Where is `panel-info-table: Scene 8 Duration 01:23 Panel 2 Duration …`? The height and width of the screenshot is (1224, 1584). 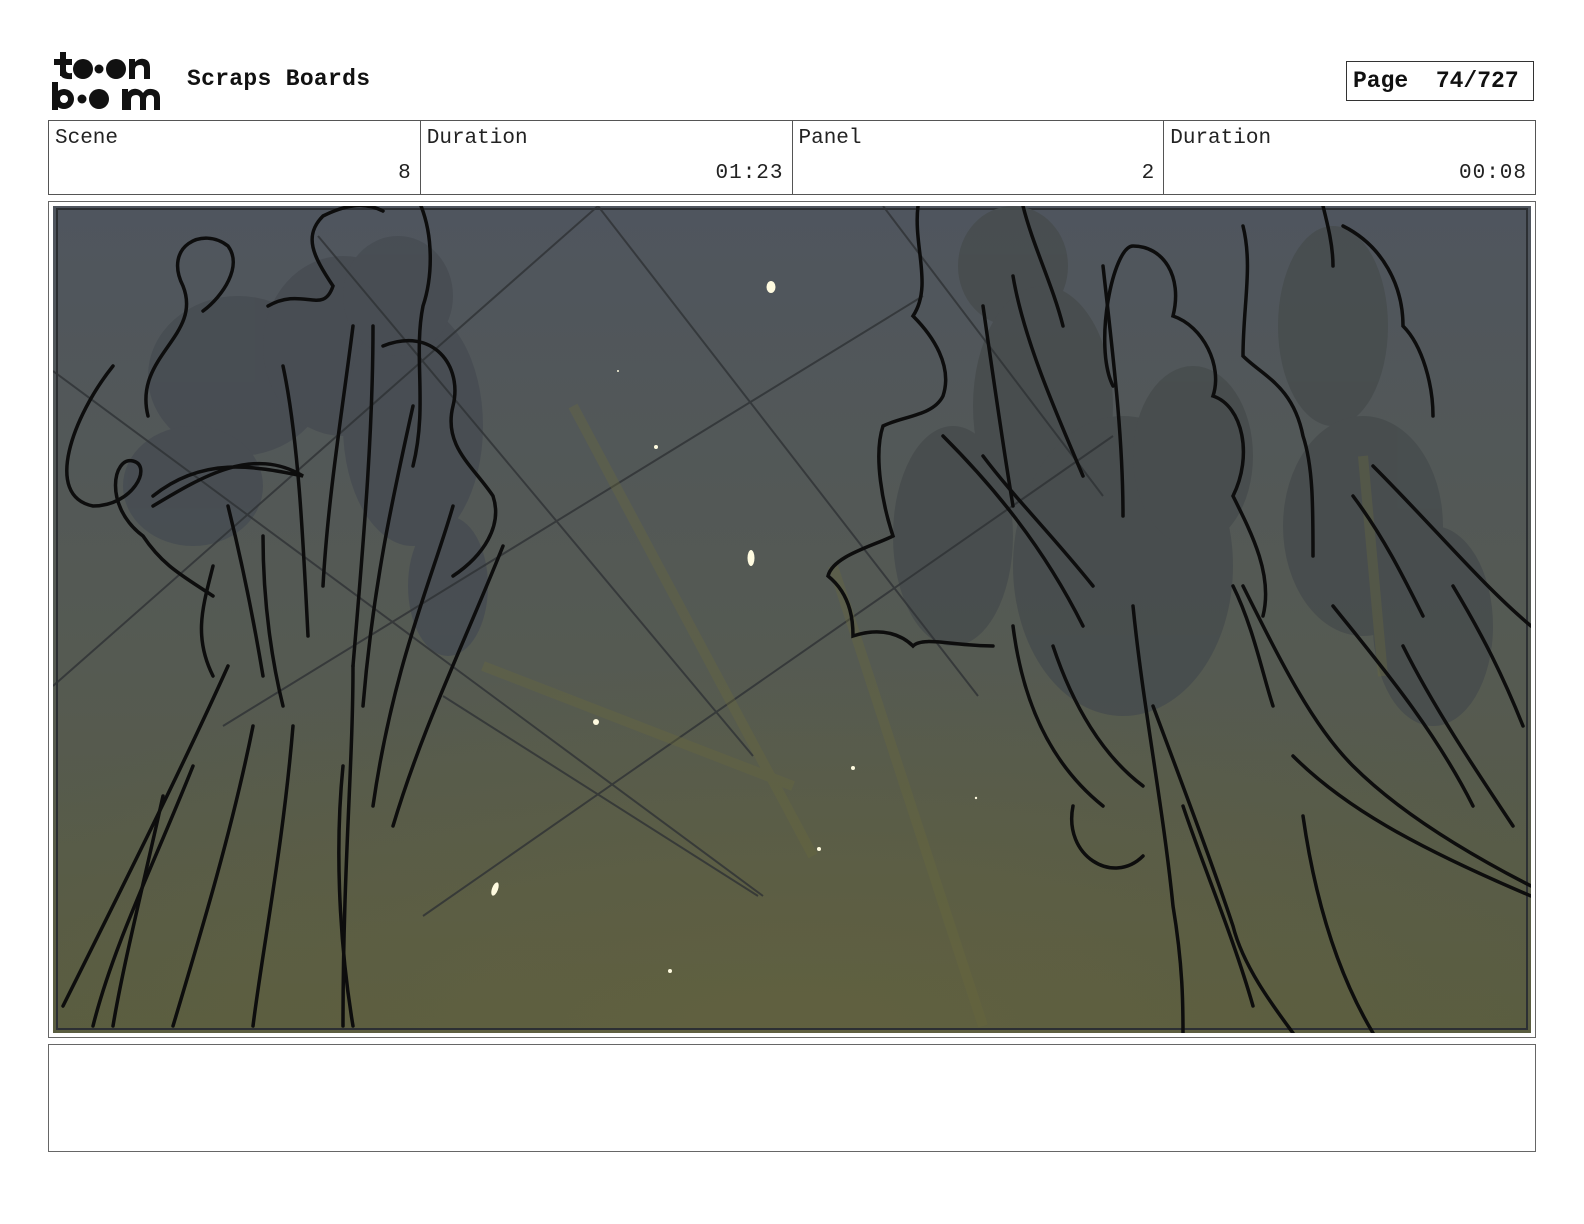
panel-info-table: Scene 8 Duration 01:23 Panel 2 Duration … is located at coordinates (792, 157).